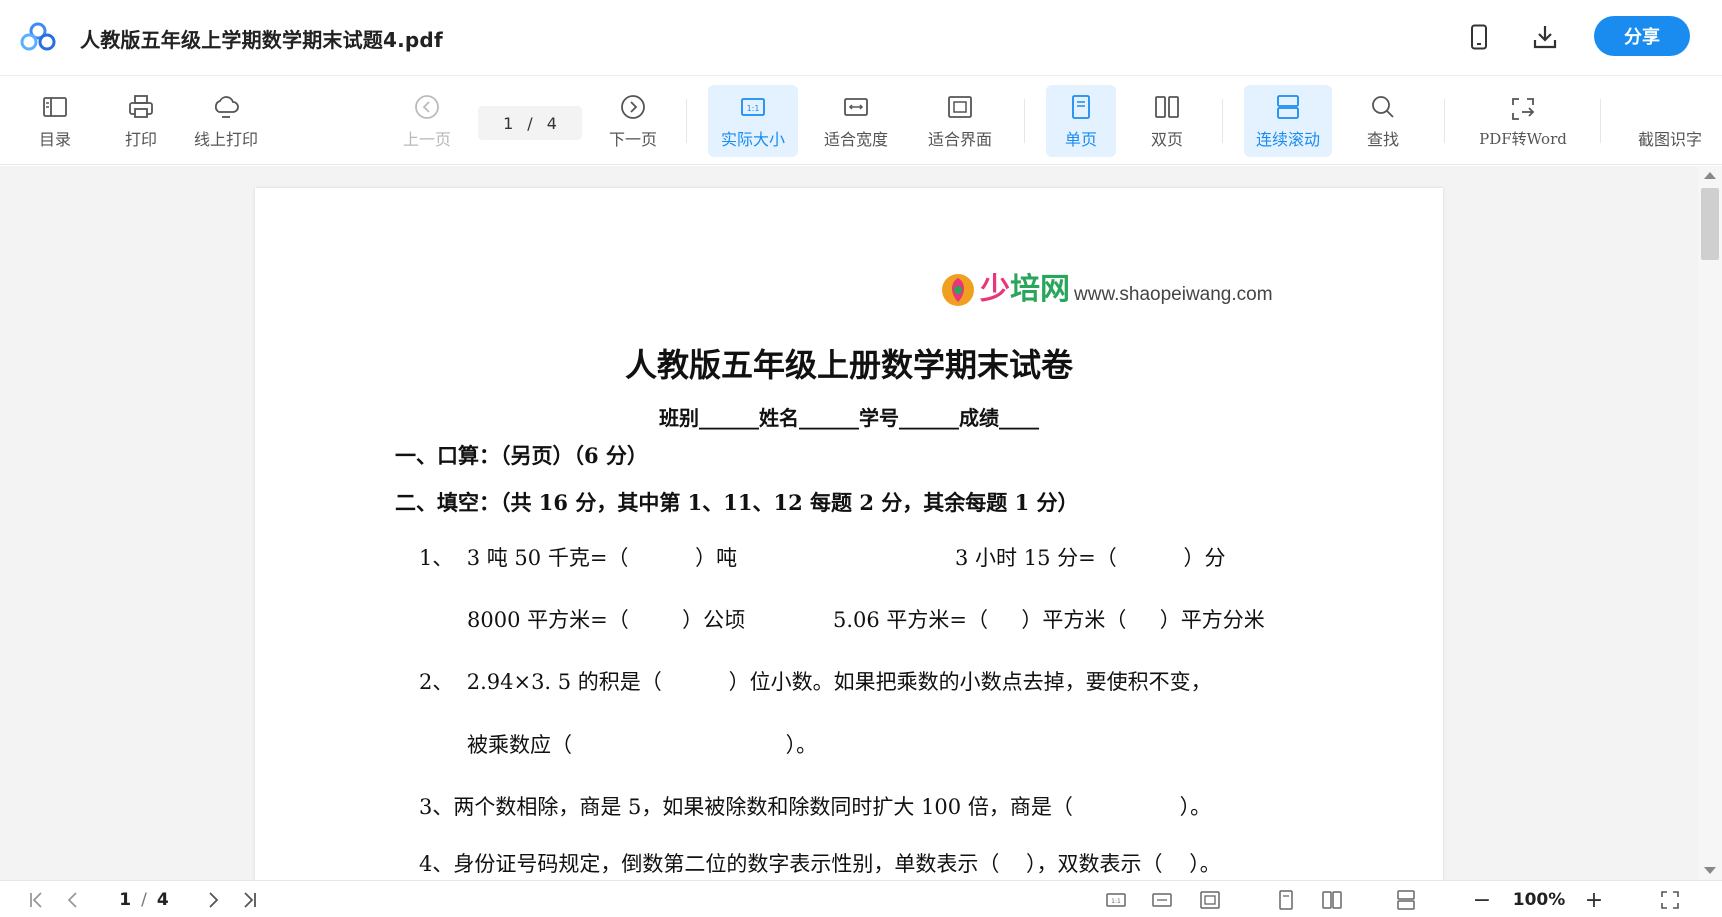  I want to click on actual-size-small-button: 1:1, so click(1116, 900).